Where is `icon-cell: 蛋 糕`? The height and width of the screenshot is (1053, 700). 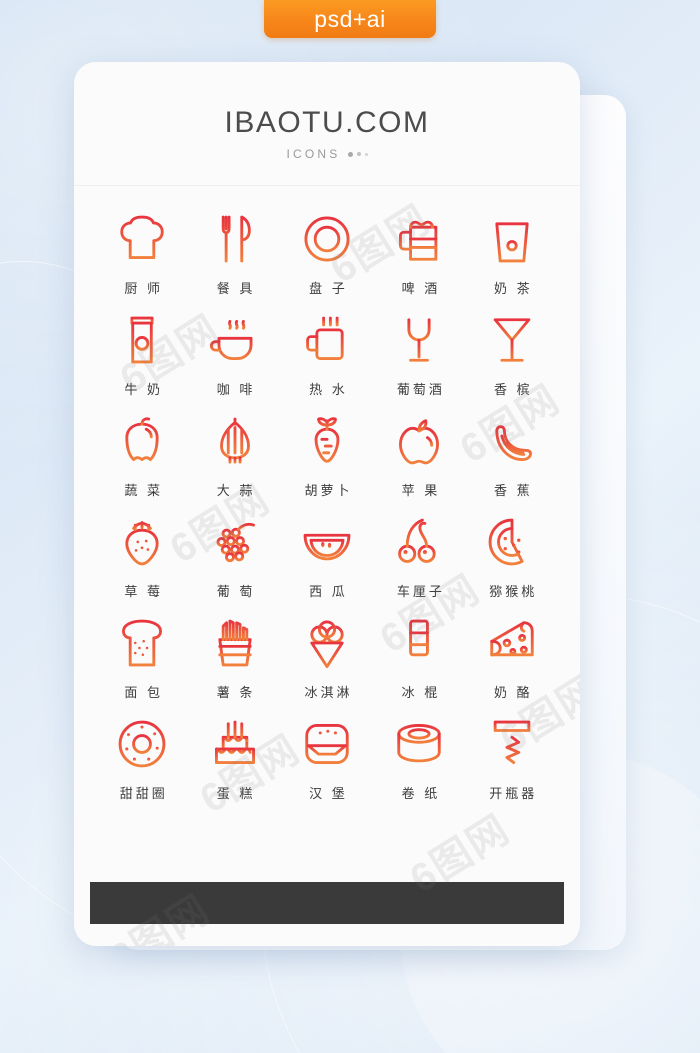 icon-cell: 蛋 糕 is located at coordinates (234, 759).